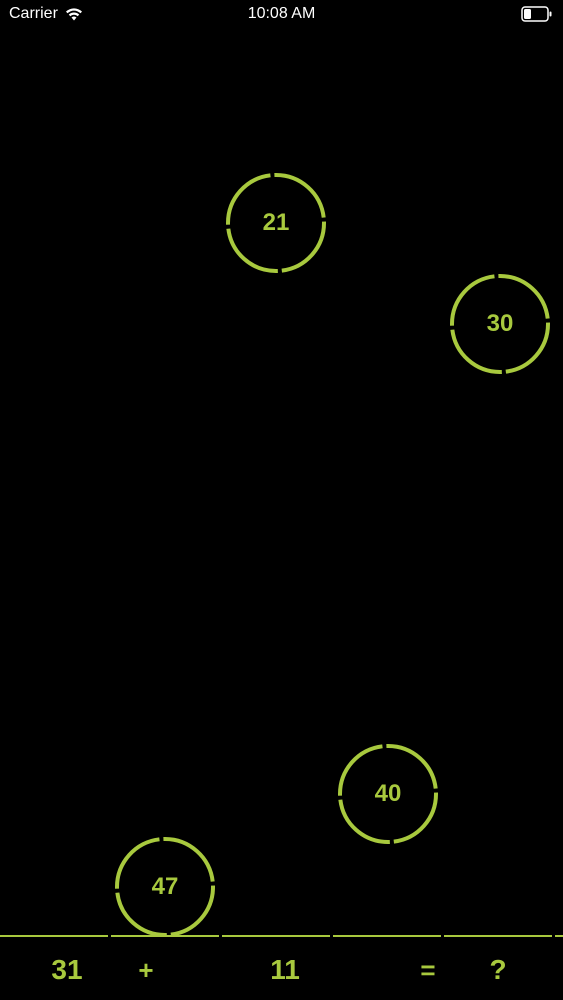  I want to click on bubble-value-21: 21, so click(276, 222).